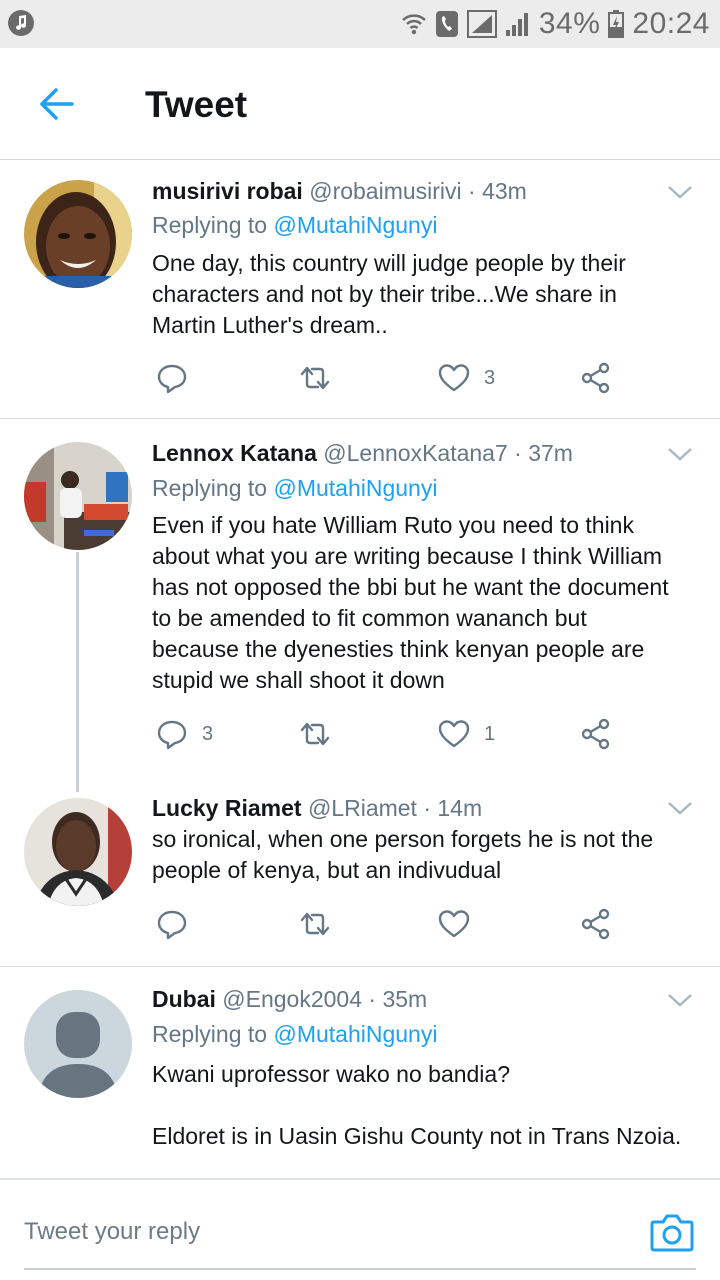  I want to click on back-arrow-icon, so click(58, 104).